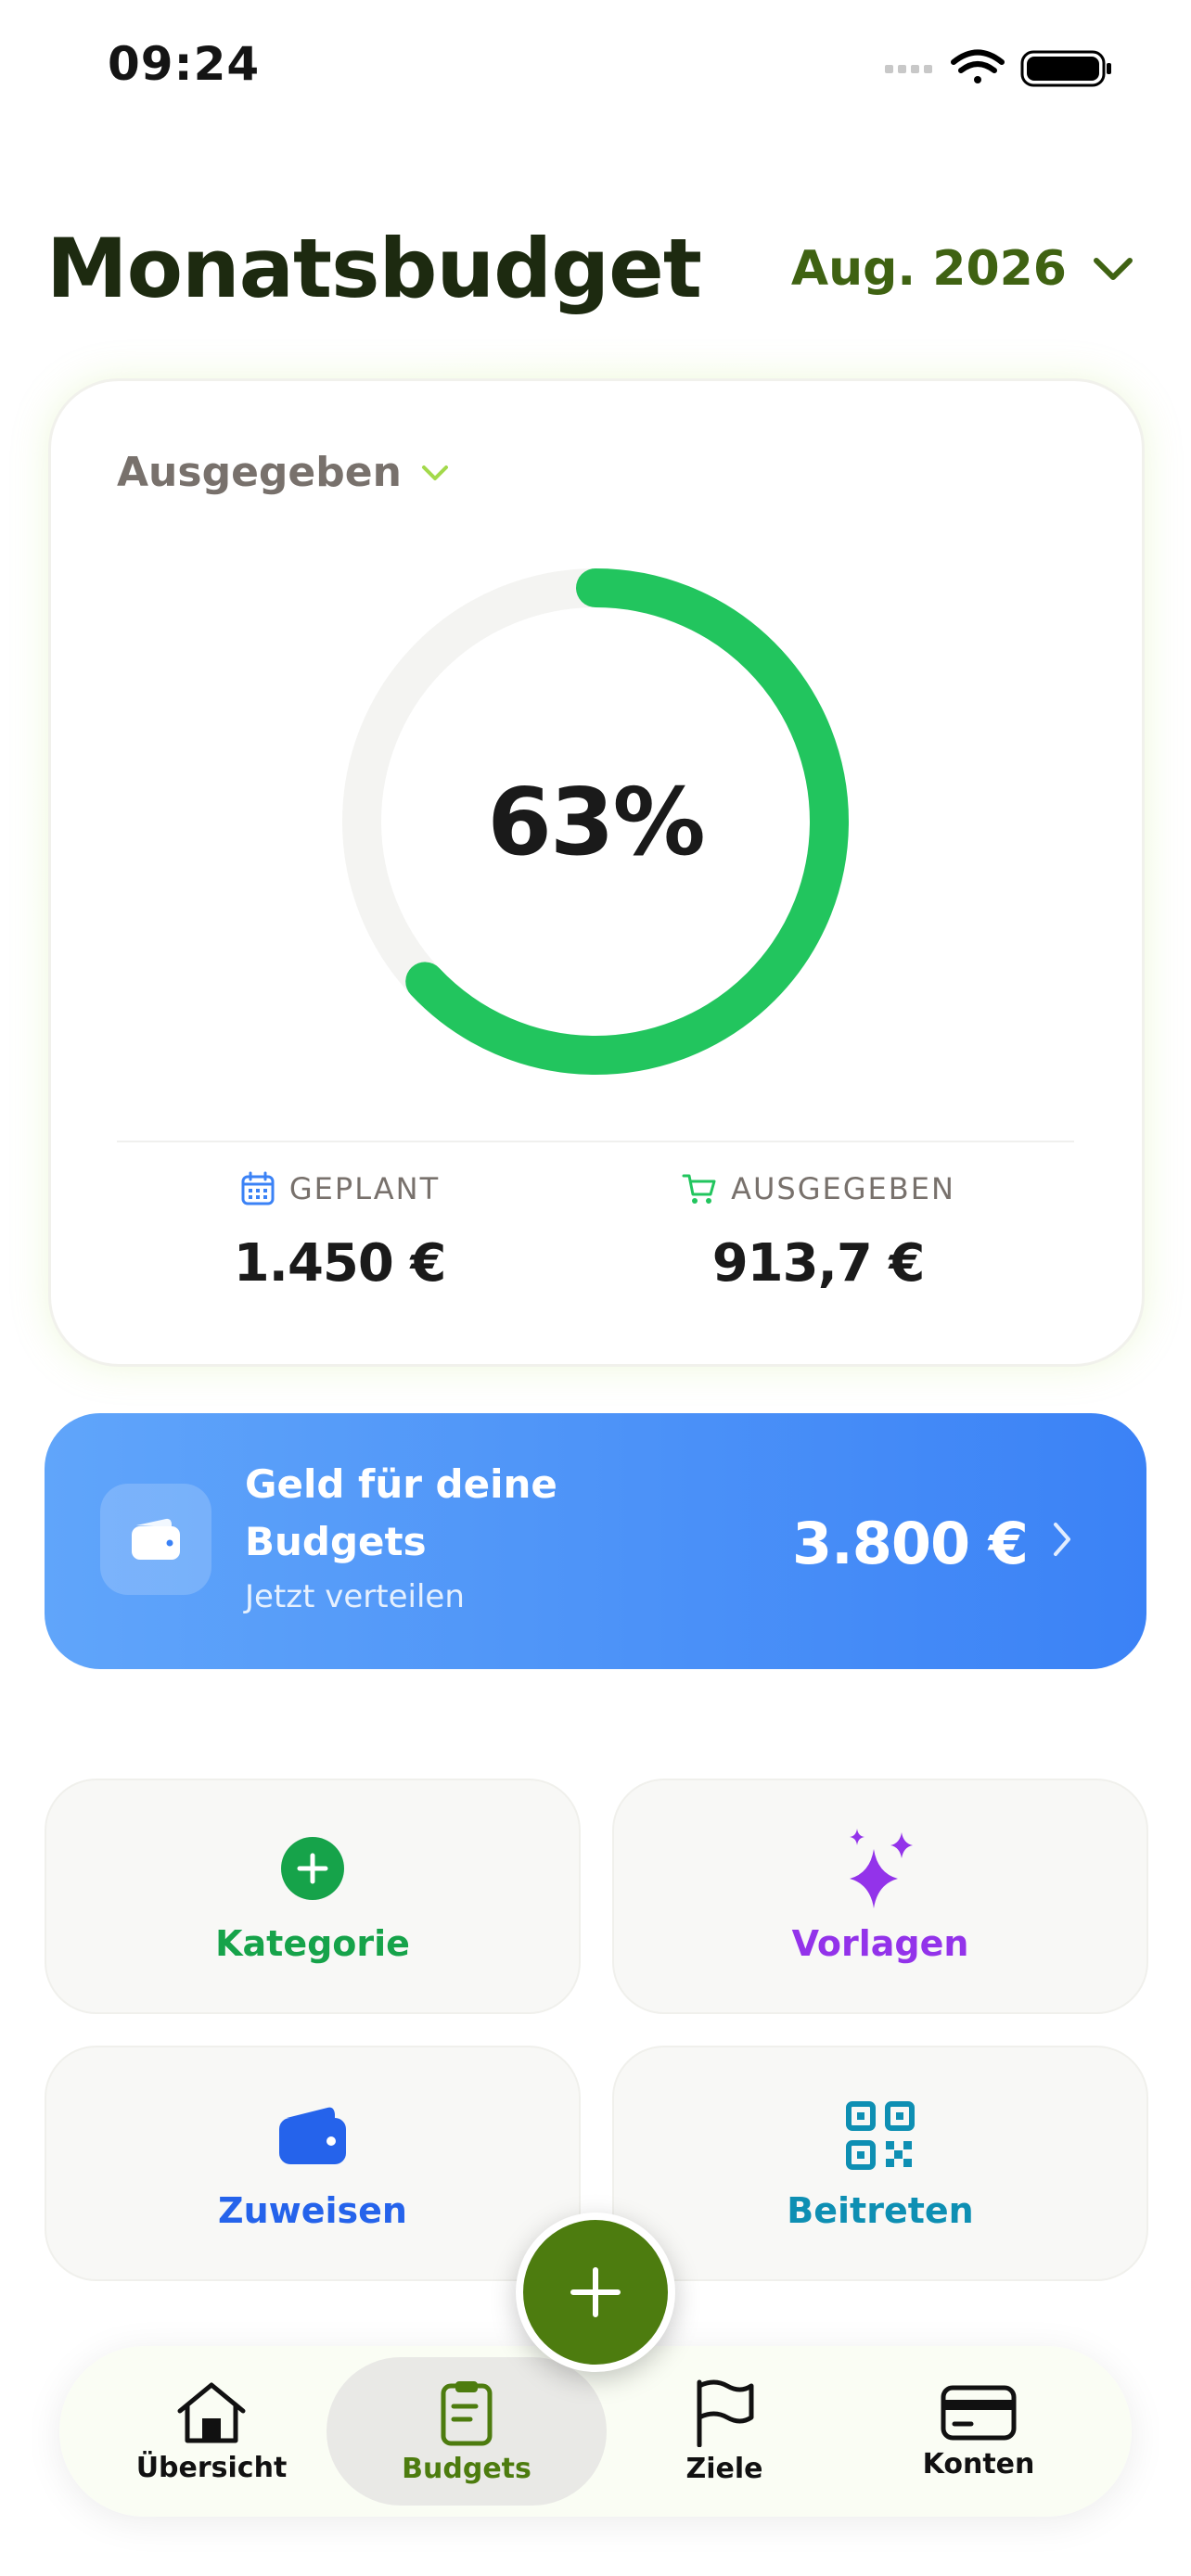 This screenshot has width=1191, height=2576. What do you see at coordinates (1062, 1539) in the screenshot?
I see `chevron-right-icon` at bounding box center [1062, 1539].